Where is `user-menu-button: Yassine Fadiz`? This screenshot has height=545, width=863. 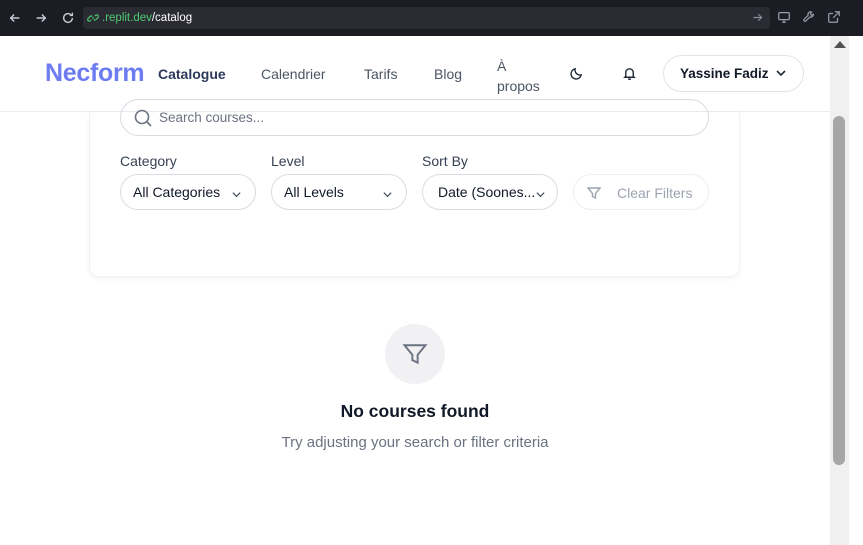
user-menu-button: Yassine Fadiz is located at coordinates (733, 73).